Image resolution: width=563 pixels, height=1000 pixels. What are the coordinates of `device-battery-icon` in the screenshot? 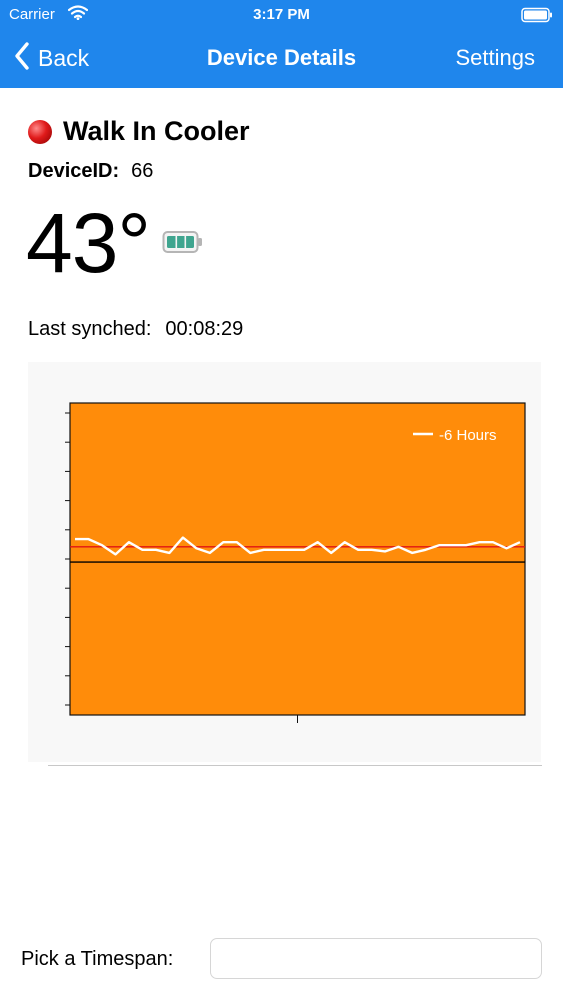 It's located at (183, 244).